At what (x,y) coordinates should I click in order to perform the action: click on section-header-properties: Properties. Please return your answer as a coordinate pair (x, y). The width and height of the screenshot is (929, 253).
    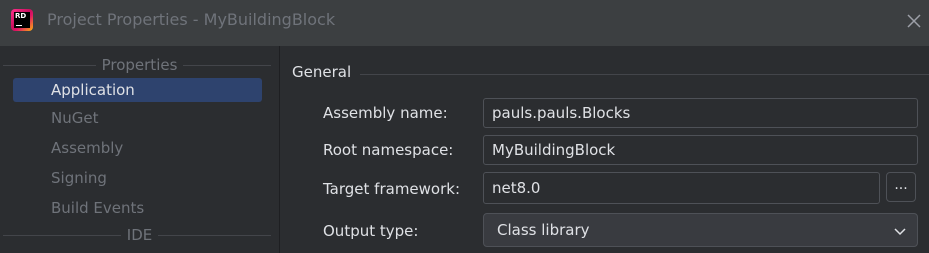
    Looking at the image, I should click on (139, 65).